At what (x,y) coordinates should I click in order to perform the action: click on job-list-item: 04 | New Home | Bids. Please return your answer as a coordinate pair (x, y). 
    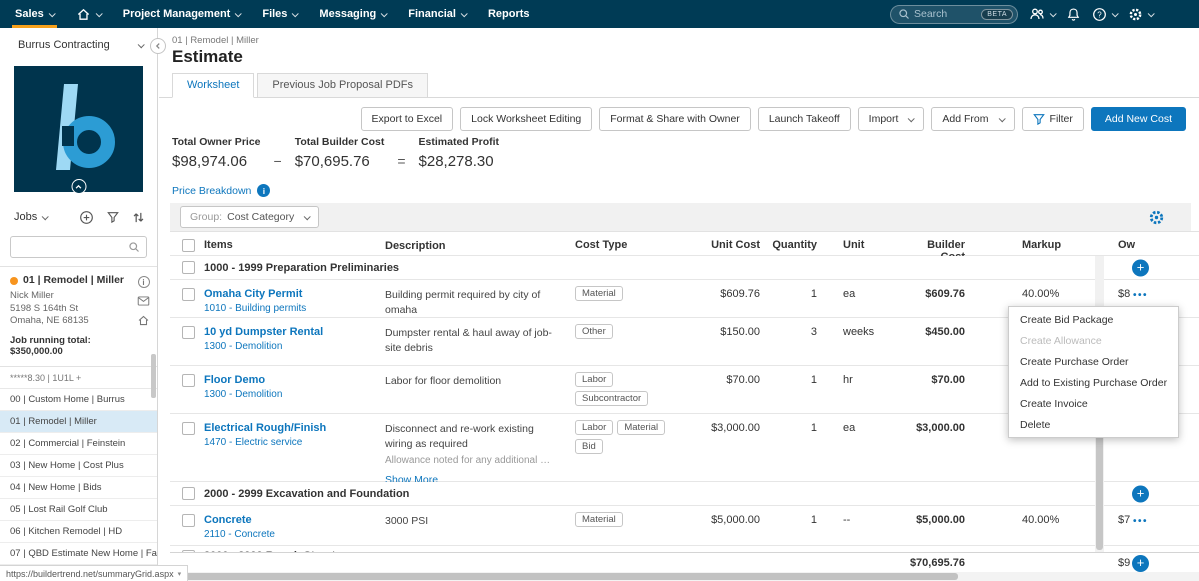
    Looking at the image, I should click on (78, 488).